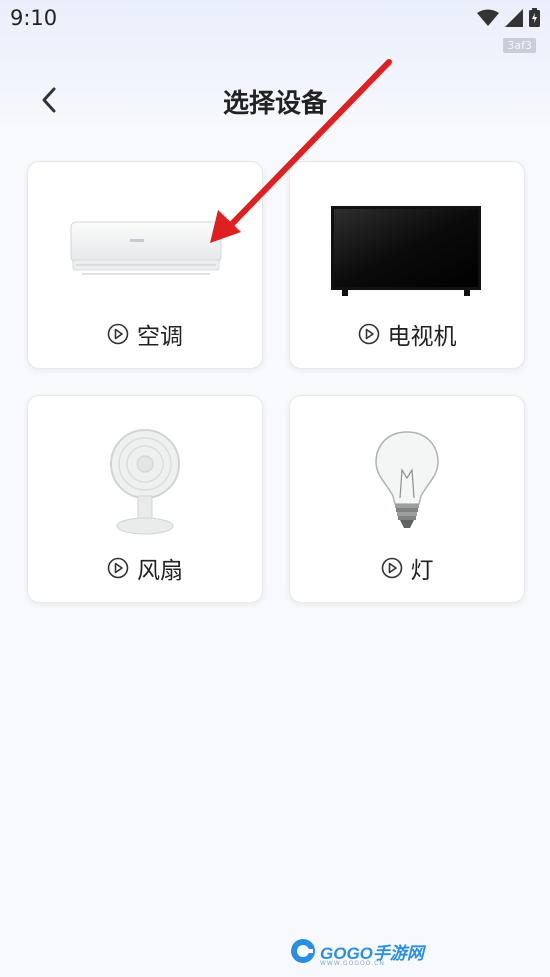 The image size is (550, 977). I want to click on air-conditioner-image, so click(146, 248).